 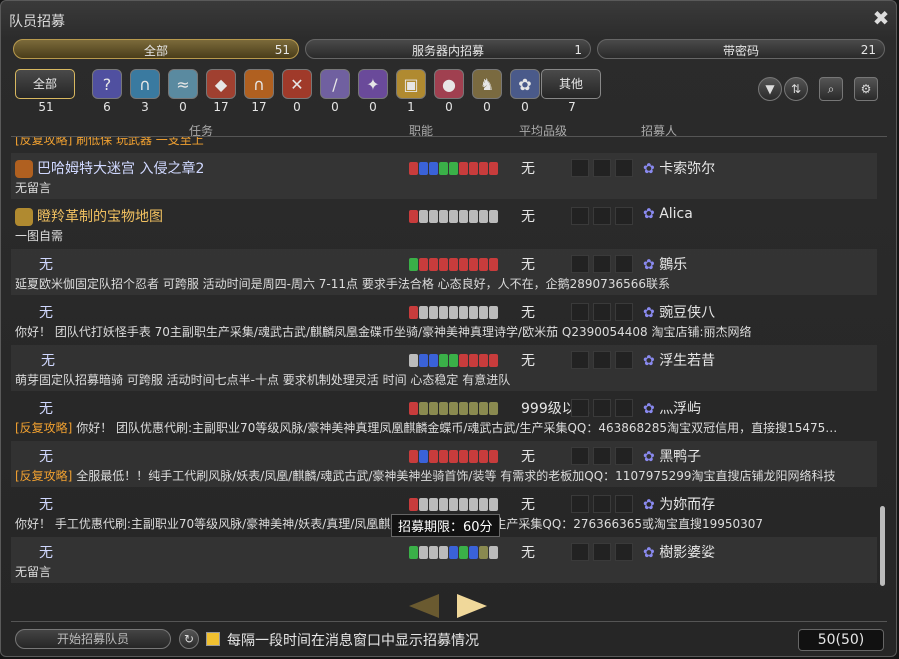 I want to click on close-icon: ✖, so click(x=881, y=18).